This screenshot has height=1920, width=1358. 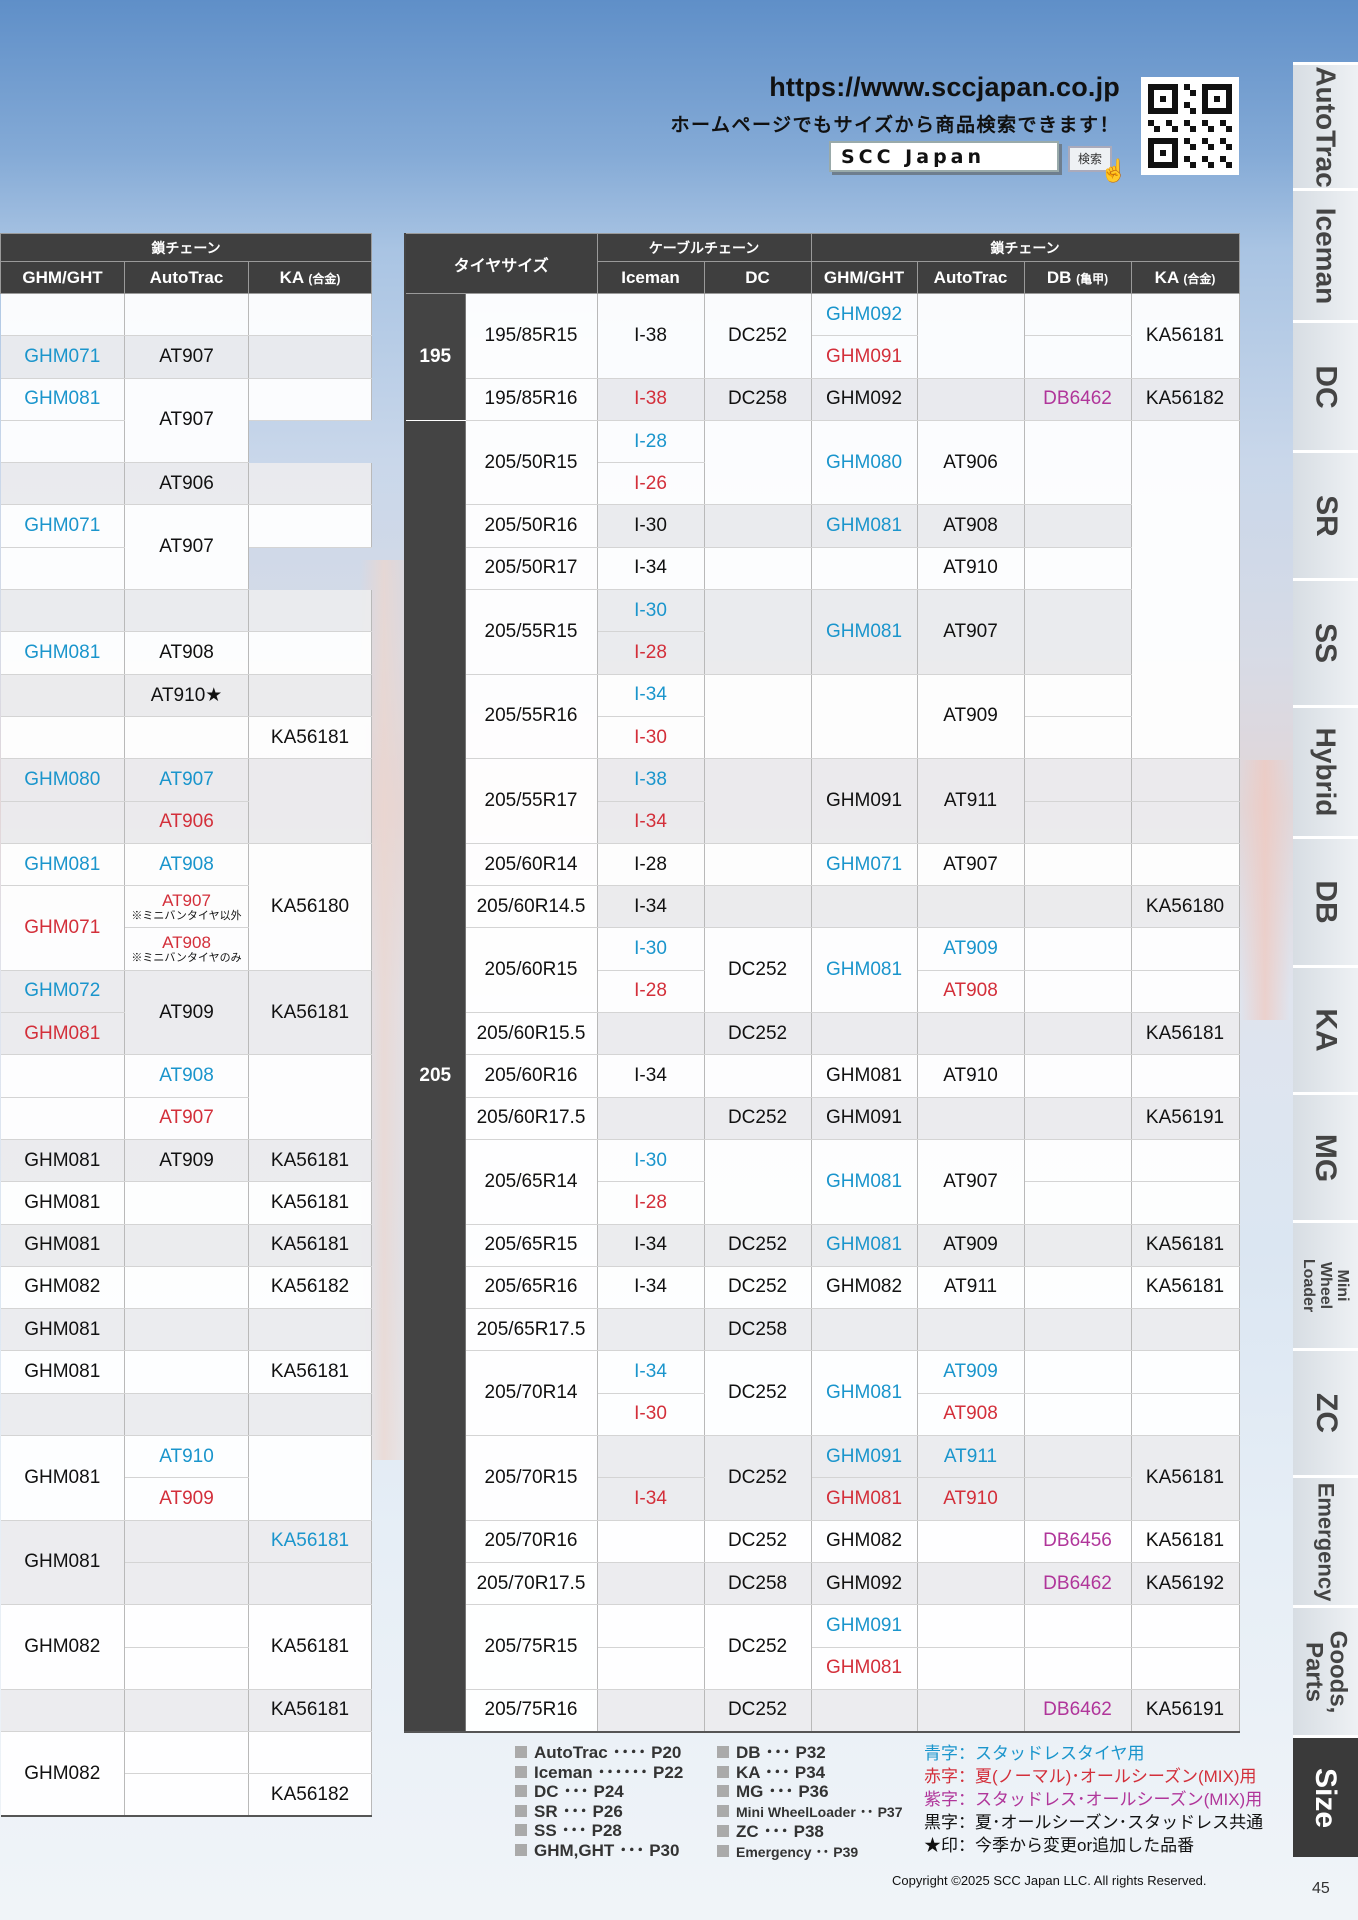 I want to click on side-tab-sr: SR, so click(x=1325, y=514).